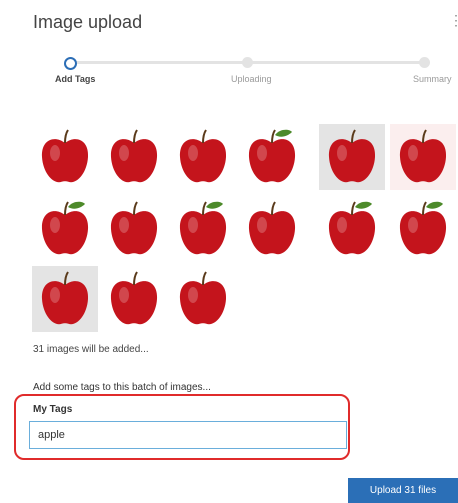 The image size is (458, 503). What do you see at coordinates (188, 435) in the screenshot?
I see `tags-input` at bounding box center [188, 435].